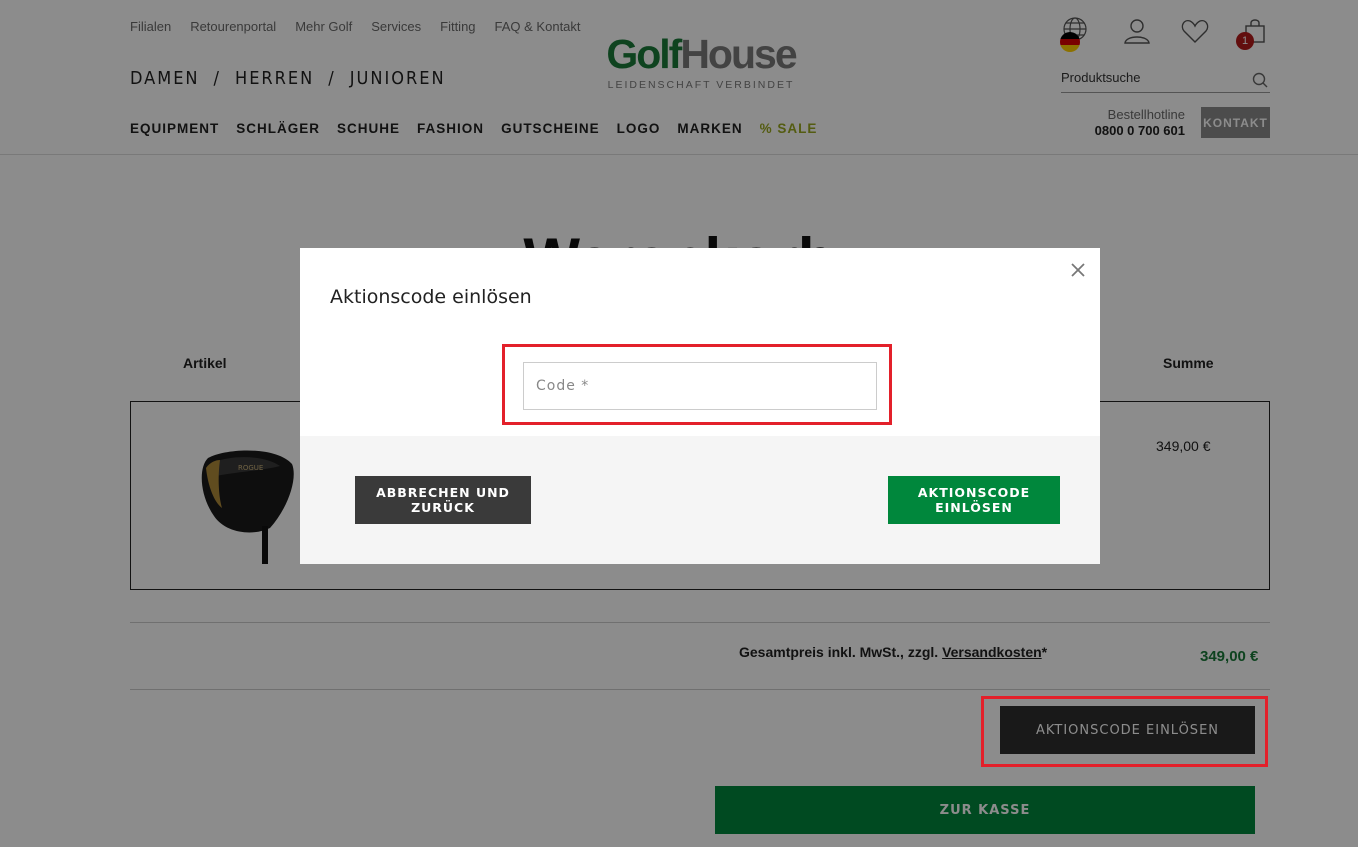 This screenshot has height=847, width=1358. Describe the element at coordinates (443, 500) in the screenshot. I see `cancel-button: ABBRECHEN UND ZURÜCK` at that location.